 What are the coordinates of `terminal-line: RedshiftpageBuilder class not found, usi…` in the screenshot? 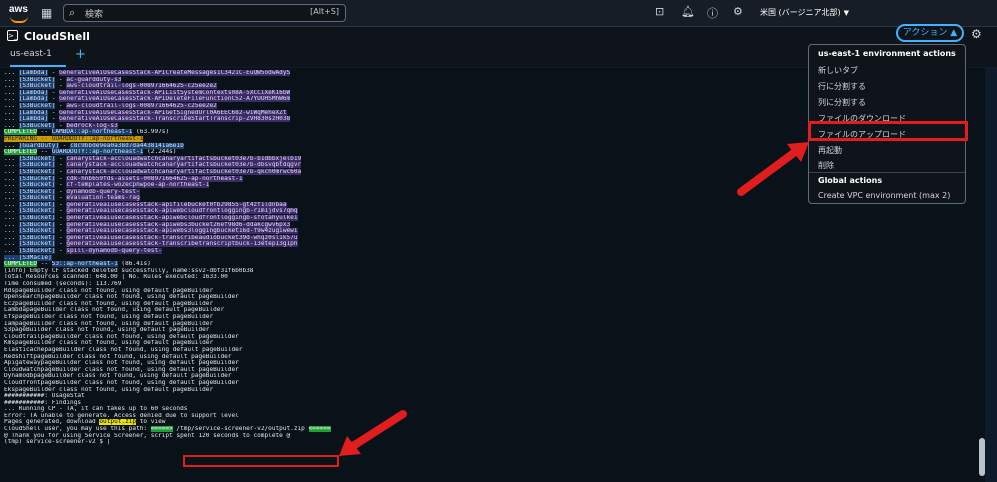 It's located at (118, 356).